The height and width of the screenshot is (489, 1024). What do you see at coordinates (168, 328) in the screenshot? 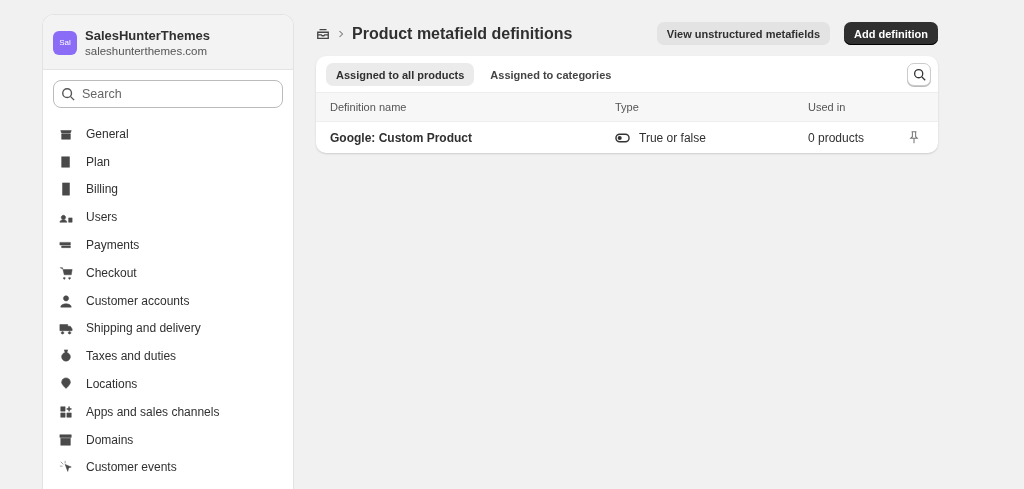
I see `sidebar-item: Shipping and delivery` at bounding box center [168, 328].